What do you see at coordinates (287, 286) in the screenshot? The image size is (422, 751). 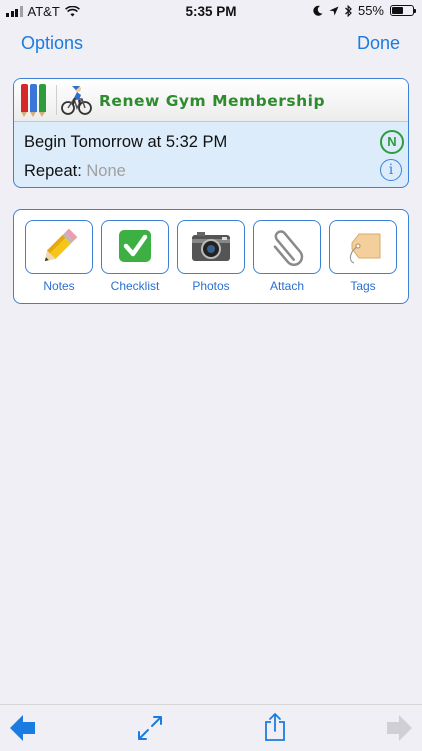 I see `attach-label: Attach` at bounding box center [287, 286].